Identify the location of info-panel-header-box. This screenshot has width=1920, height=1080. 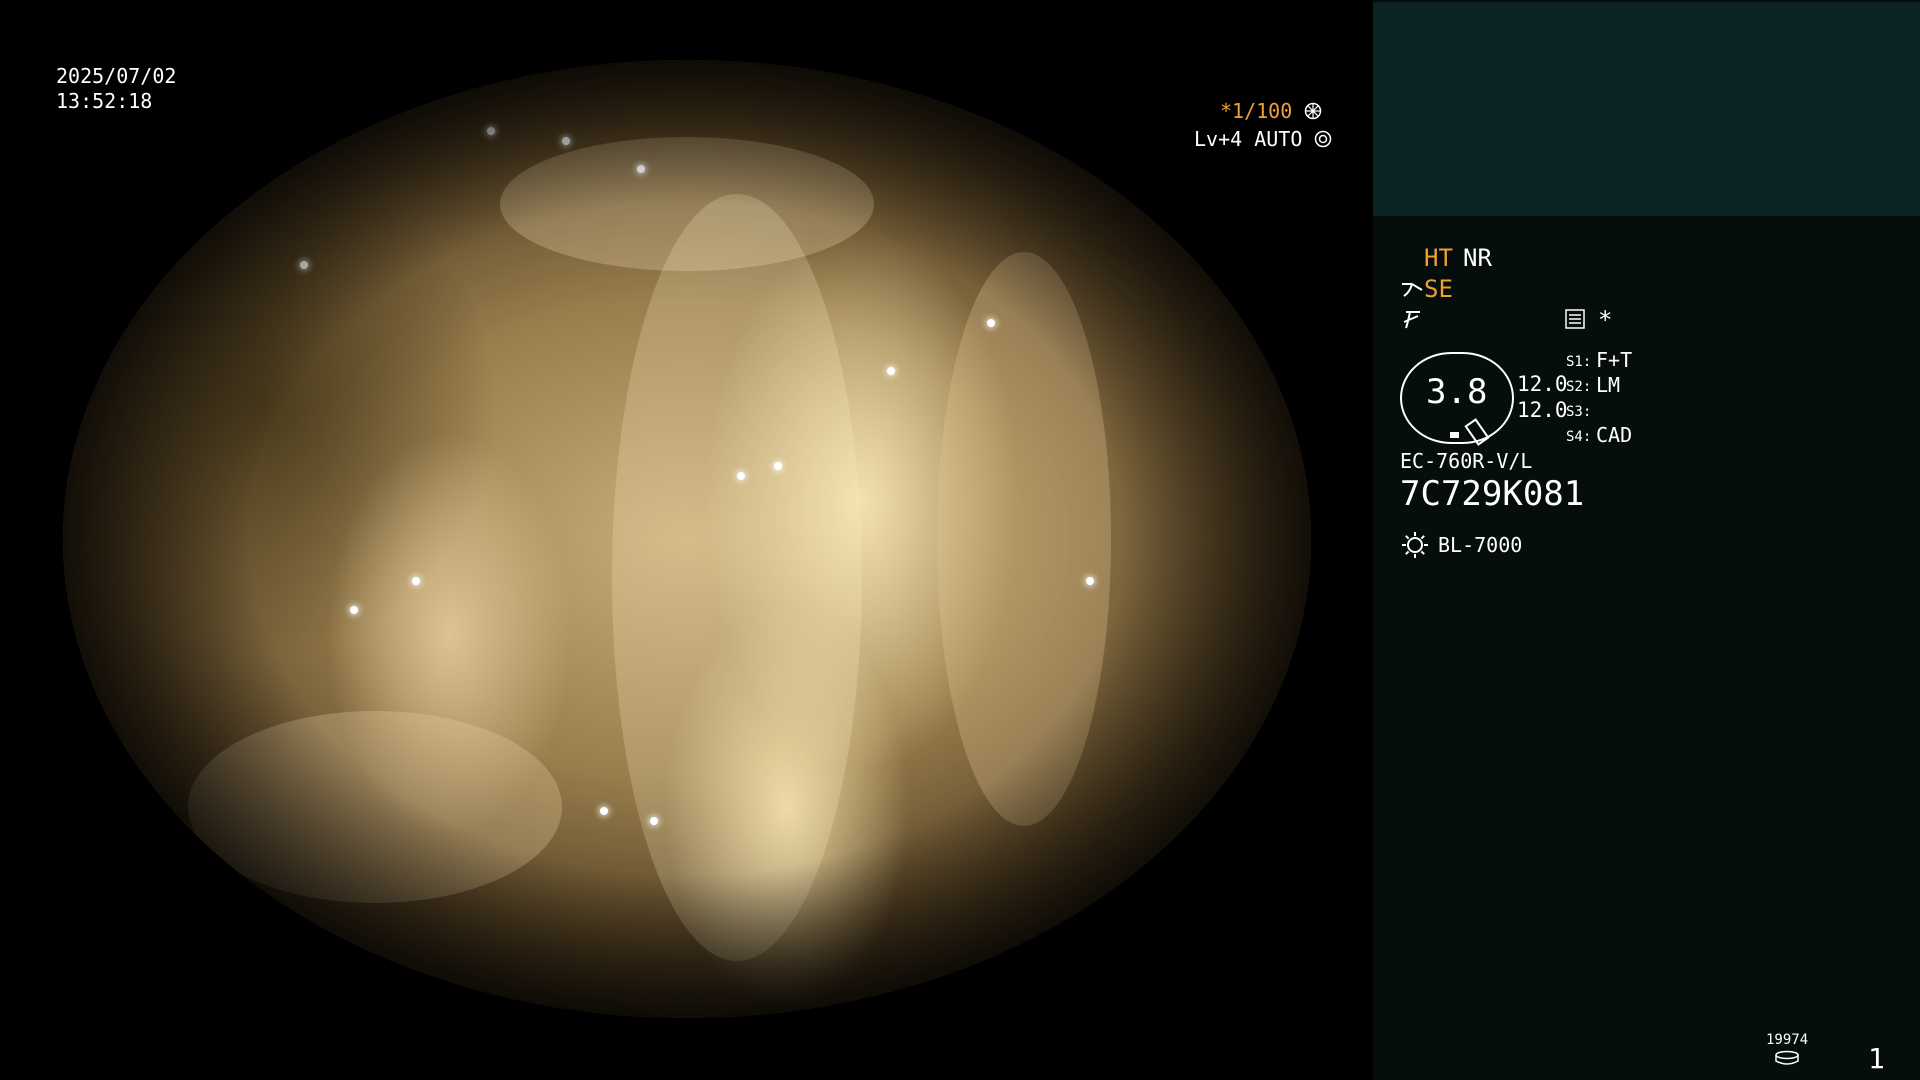
(1646, 109).